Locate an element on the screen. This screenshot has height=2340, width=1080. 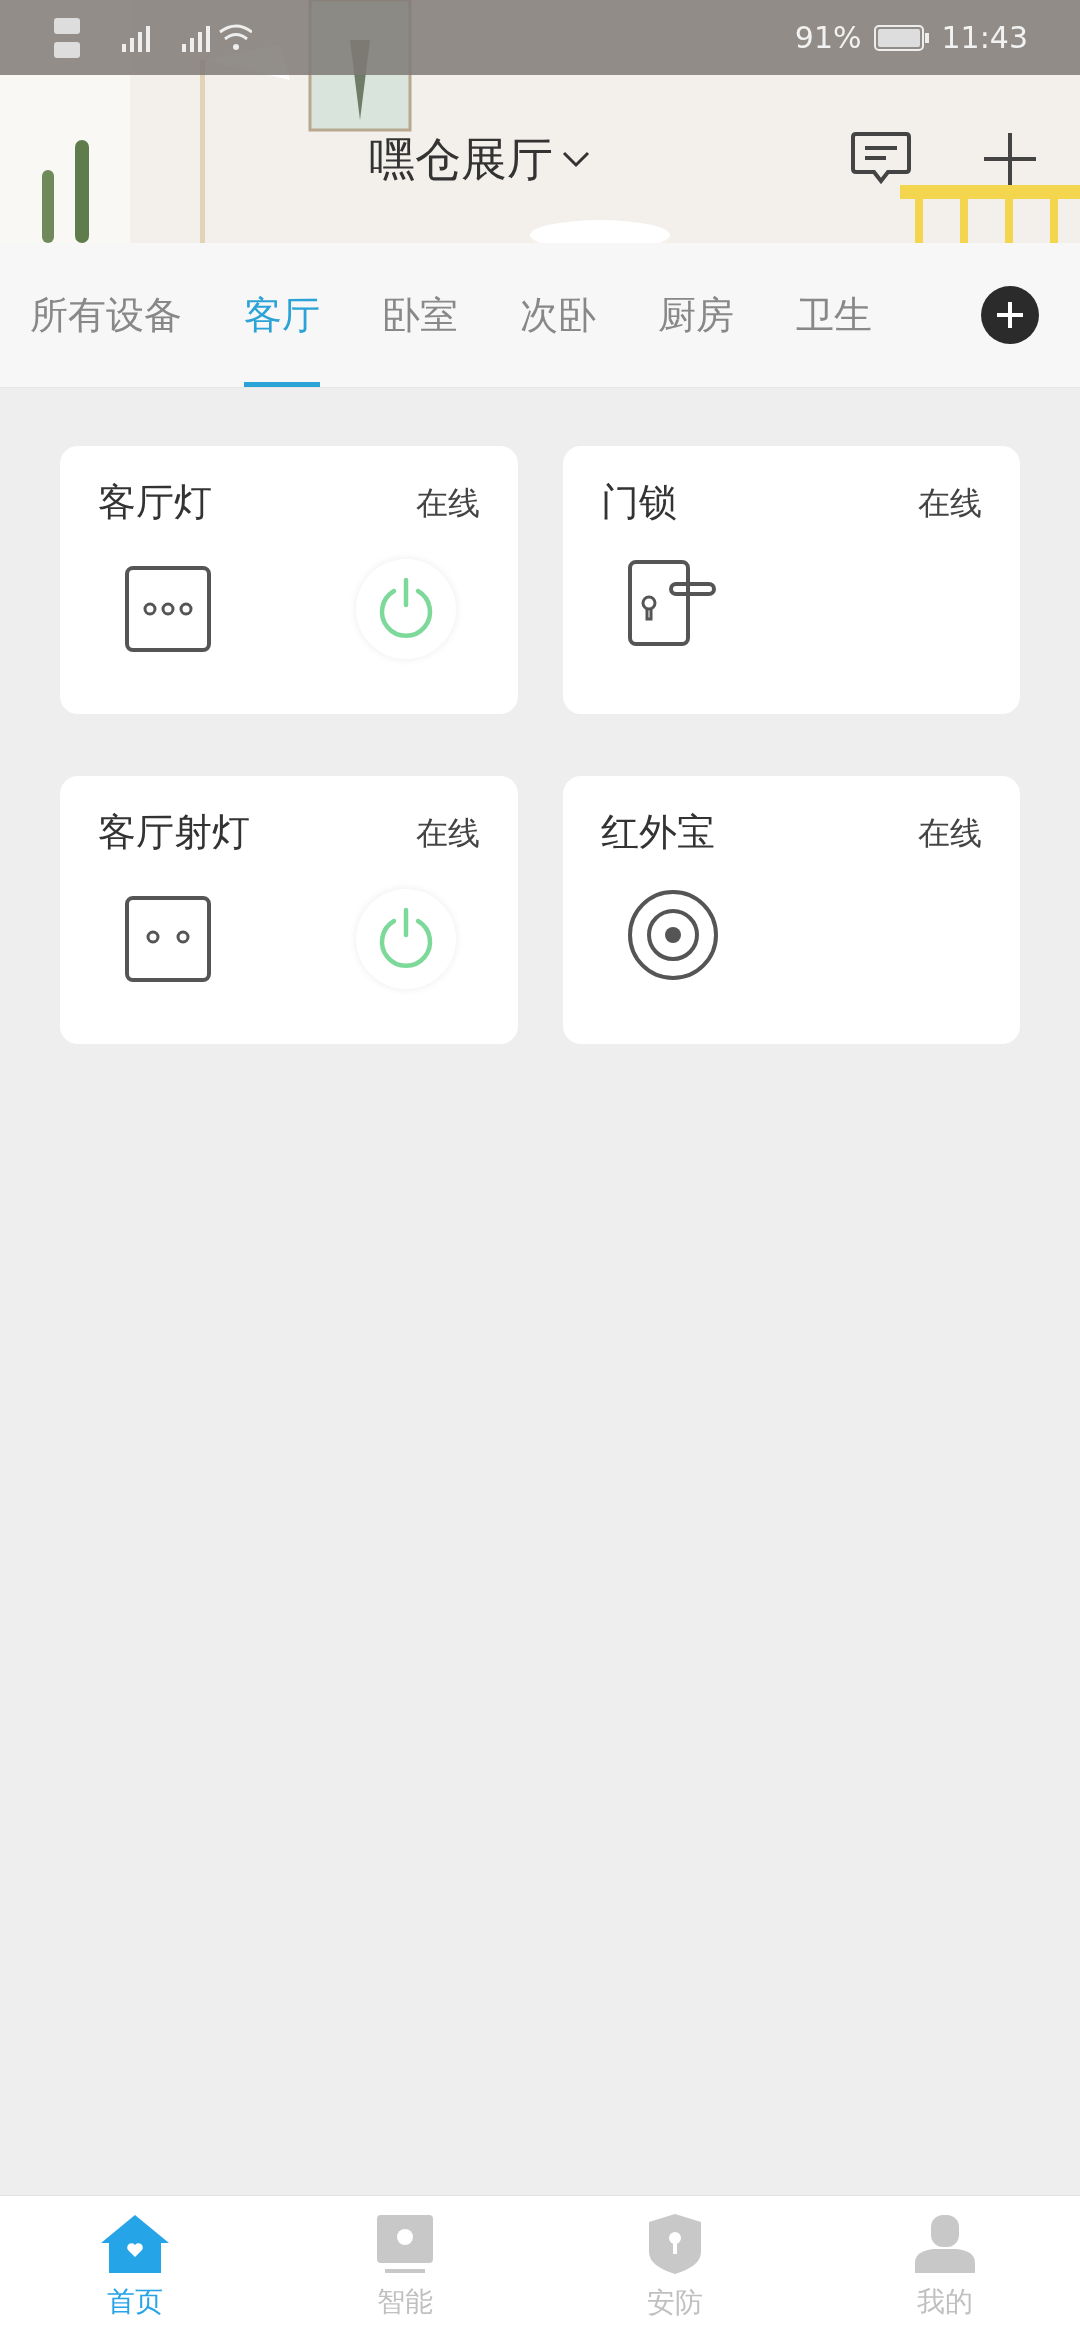
chevron-down-icon is located at coordinates (576, 159).